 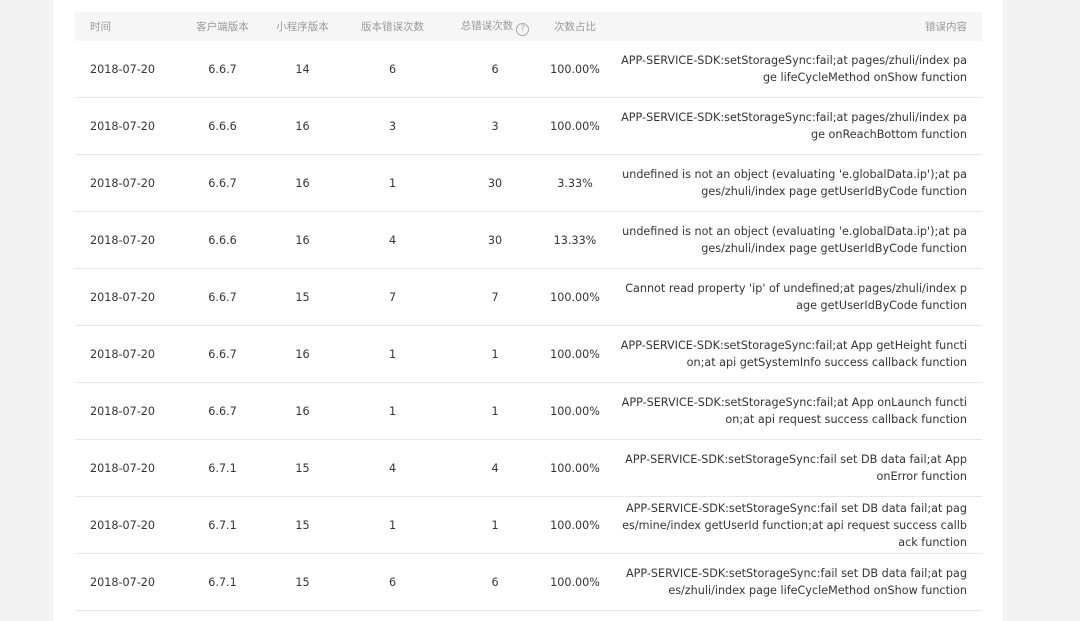 What do you see at coordinates (302, 27) in the screenshot?
I see `header-miniprogram-version: 小程序版本` at bounding box center [302, 27].